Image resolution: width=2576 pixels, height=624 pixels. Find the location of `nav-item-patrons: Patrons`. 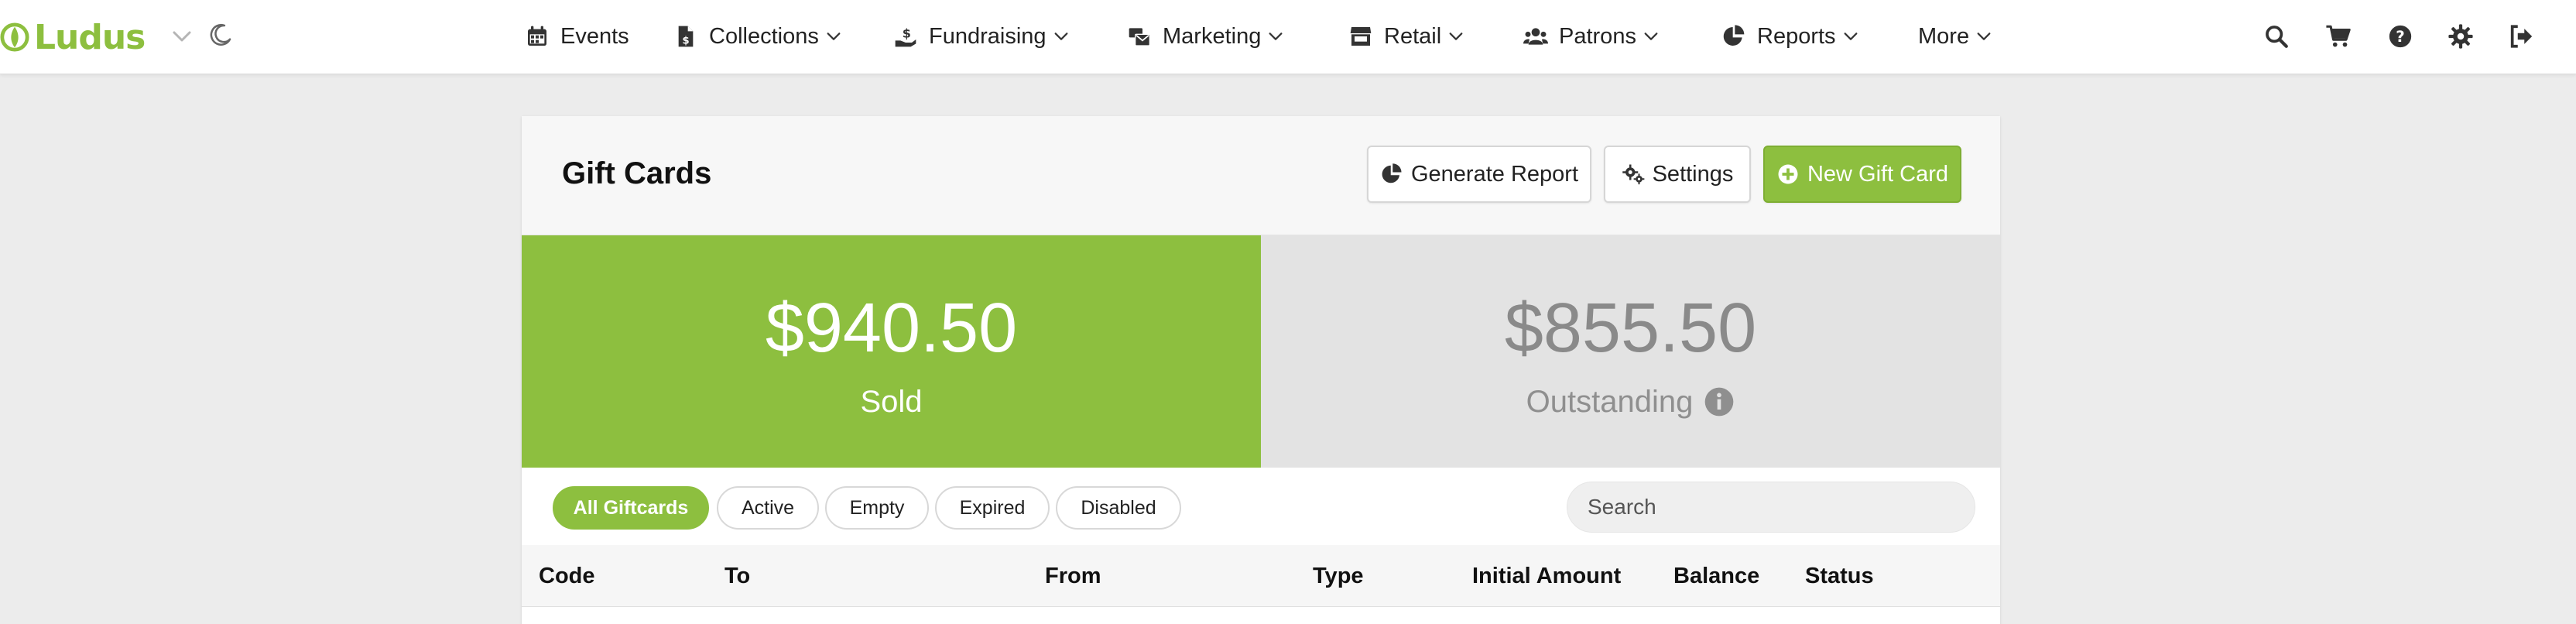

nav-item-patrons: Patrons is located at coordinates (1591, 36).